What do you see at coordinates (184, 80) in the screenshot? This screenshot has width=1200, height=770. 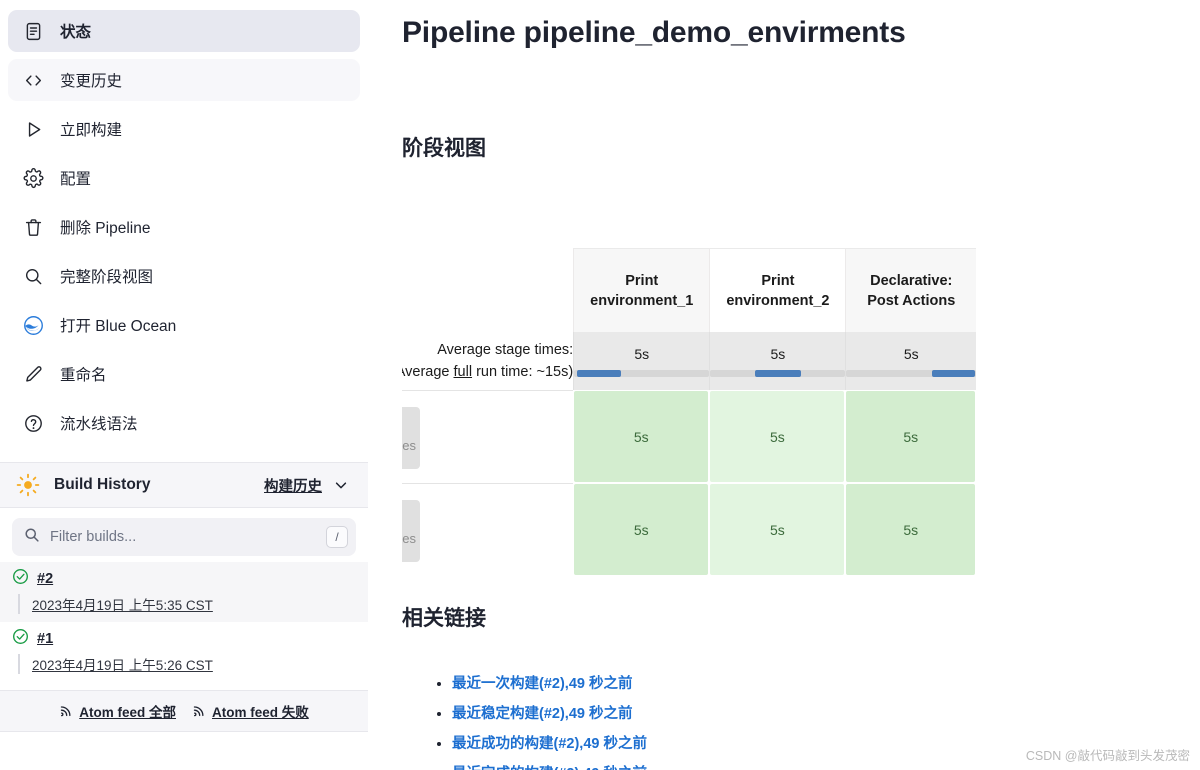 I see `sidebar-item-2: 变更历史` at bounding box center [184, 80].